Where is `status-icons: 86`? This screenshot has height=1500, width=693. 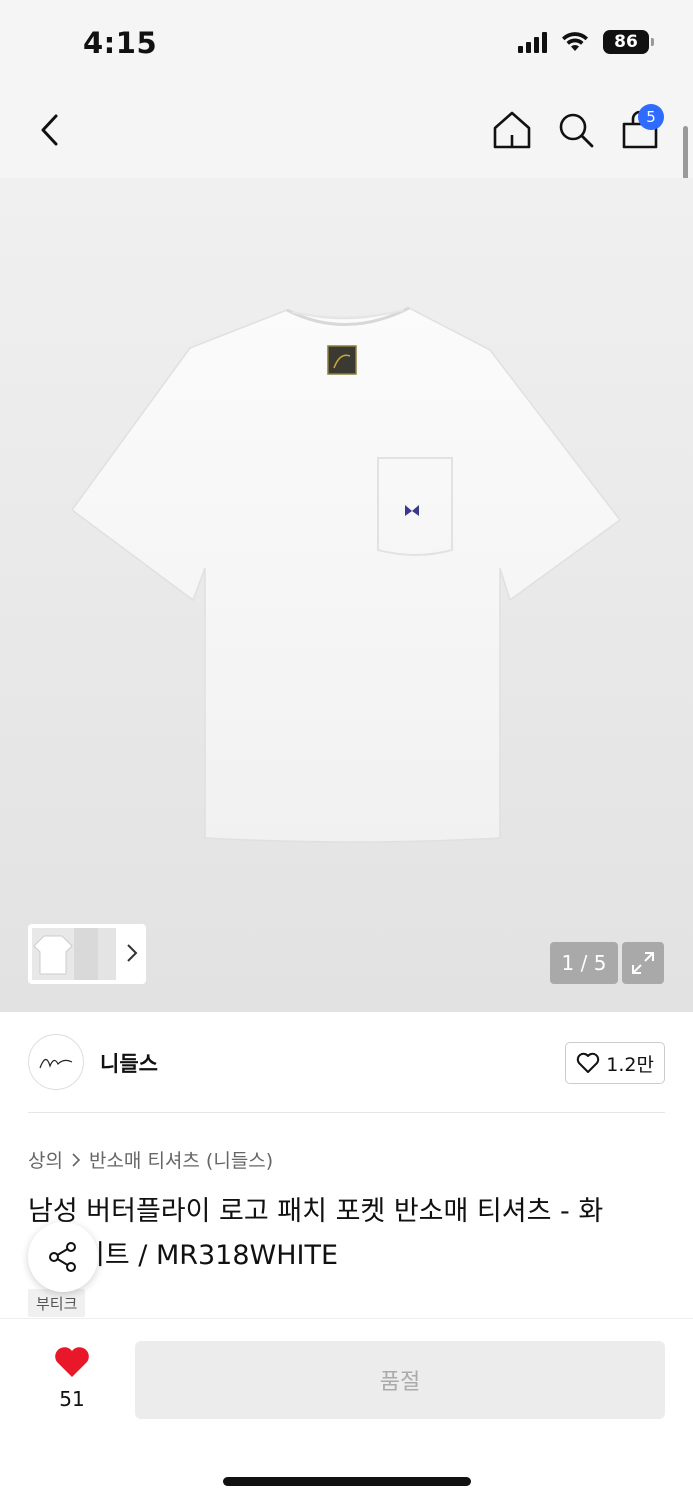 status-icons: 86 is located at coordinates (586, 42).